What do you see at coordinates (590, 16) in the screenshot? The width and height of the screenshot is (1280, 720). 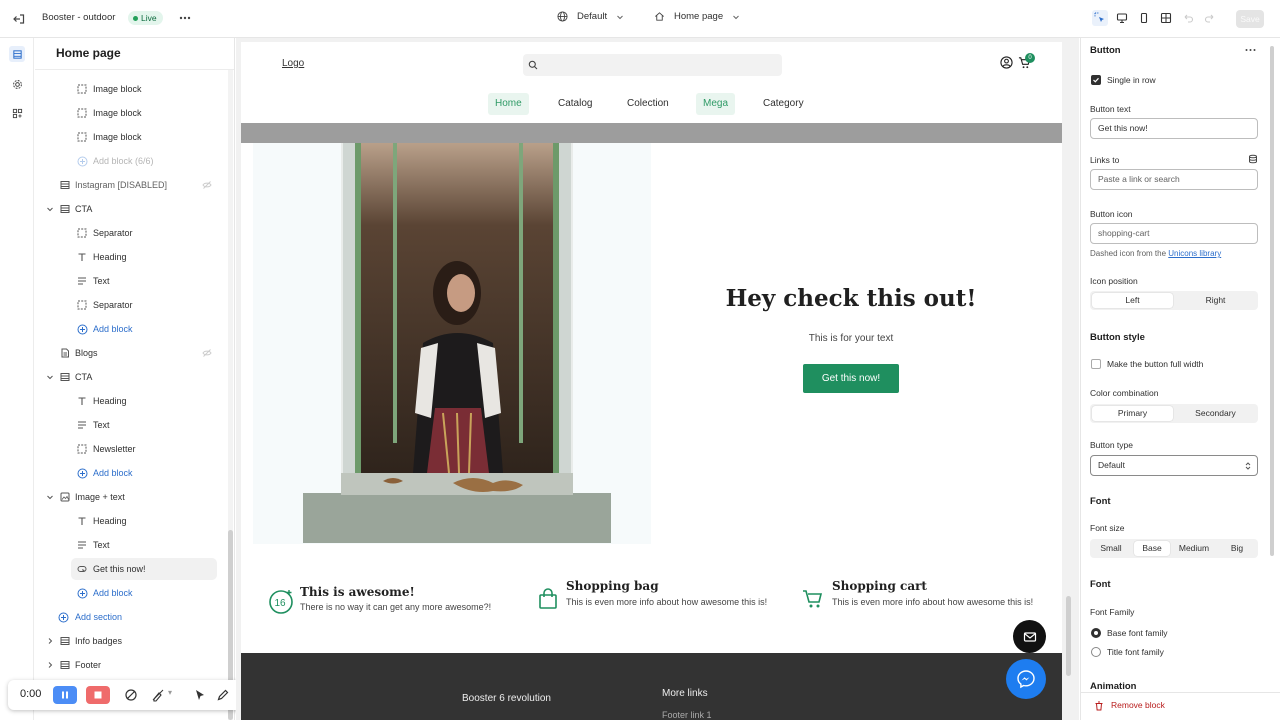 I see `theme-selector: Default` at bounding box center [590, 16].